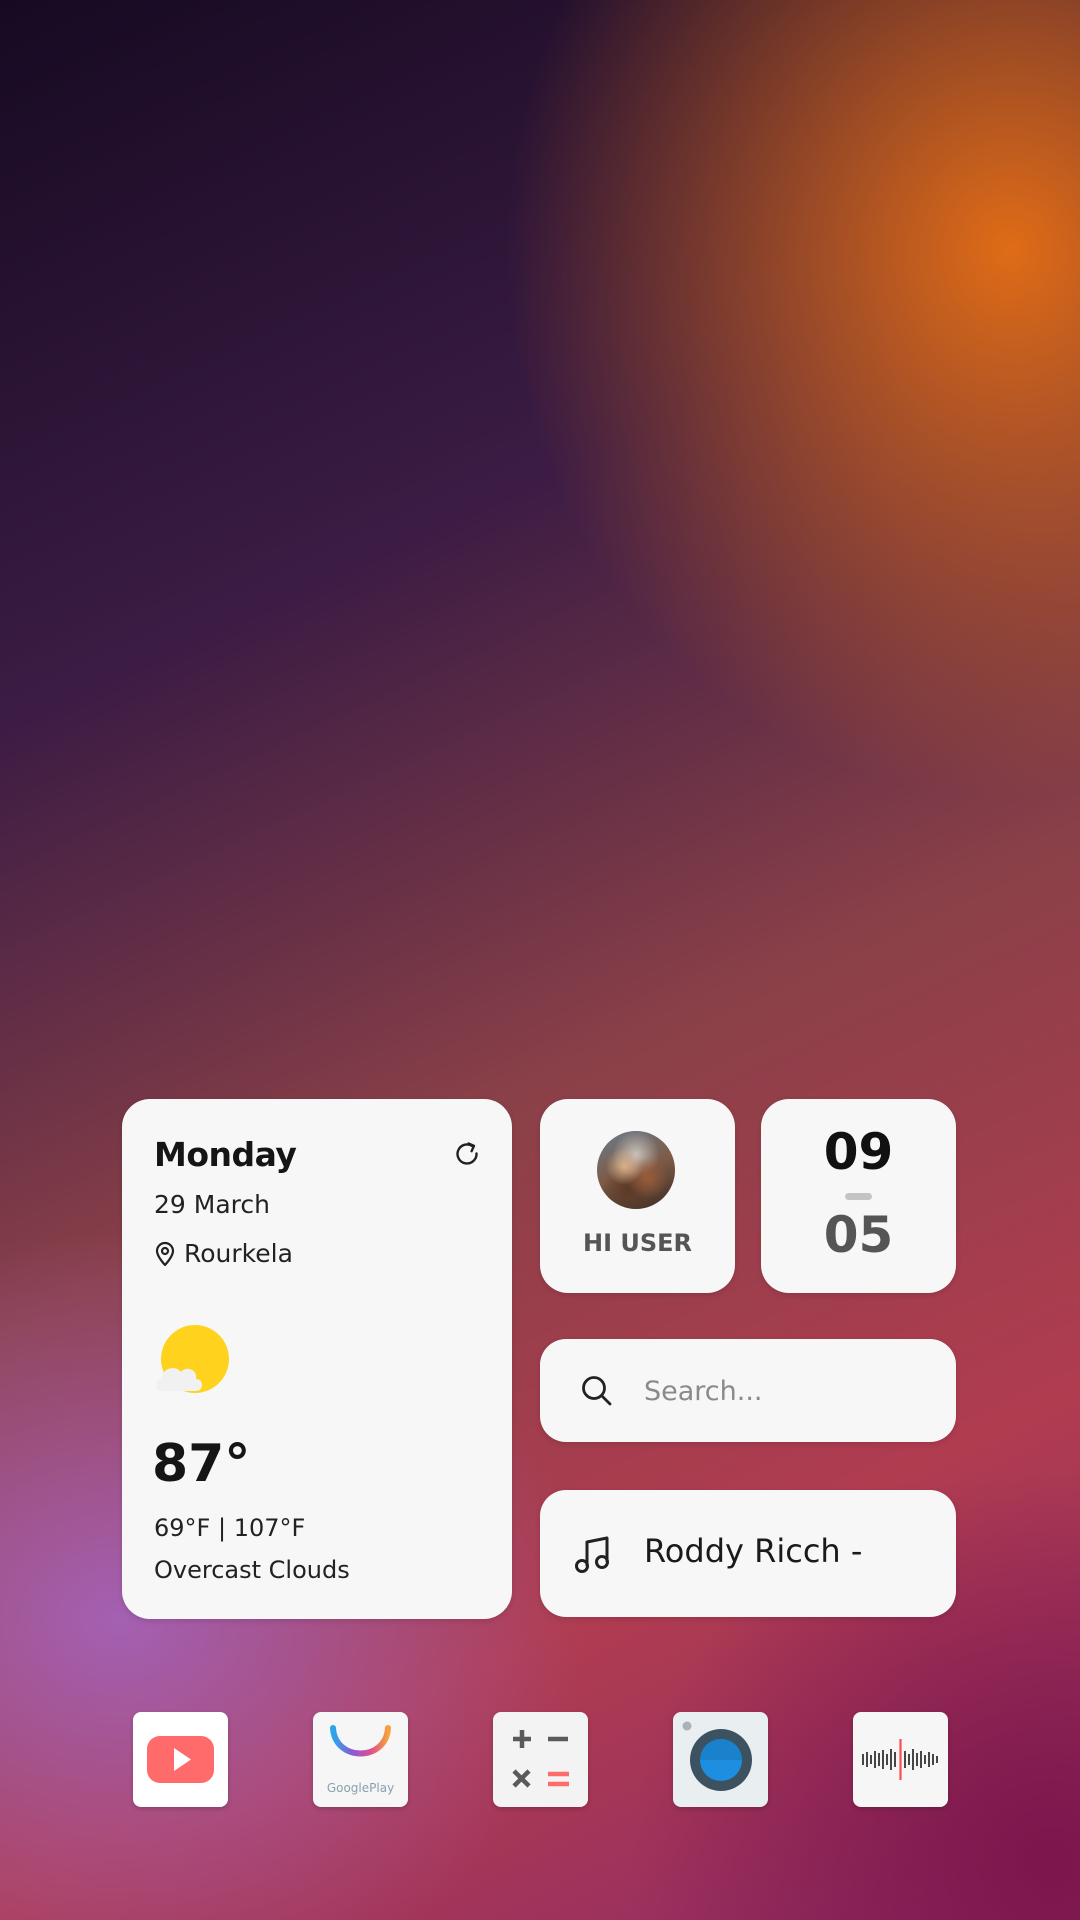  I want to click on google-play-app: GooglePlay, so click(360, 1759).